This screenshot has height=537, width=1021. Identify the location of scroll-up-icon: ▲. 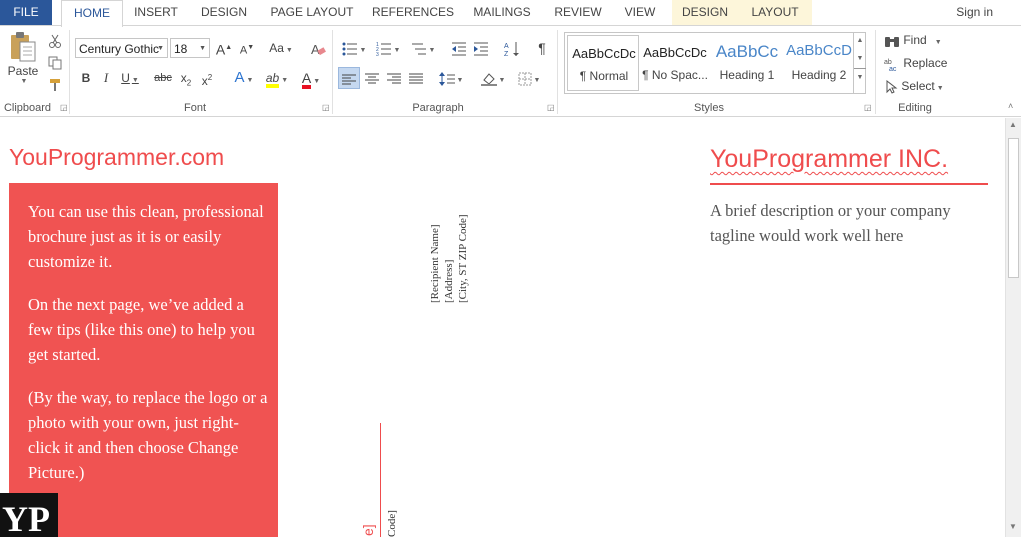
(1013, 124).